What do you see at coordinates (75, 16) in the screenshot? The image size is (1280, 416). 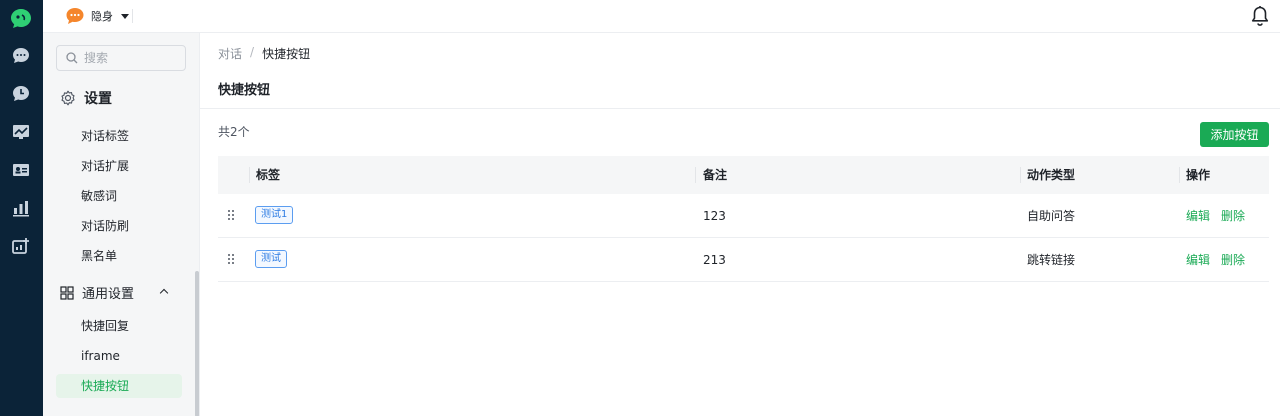 I see `status-chat-icon` at bounding box center [75, 16].